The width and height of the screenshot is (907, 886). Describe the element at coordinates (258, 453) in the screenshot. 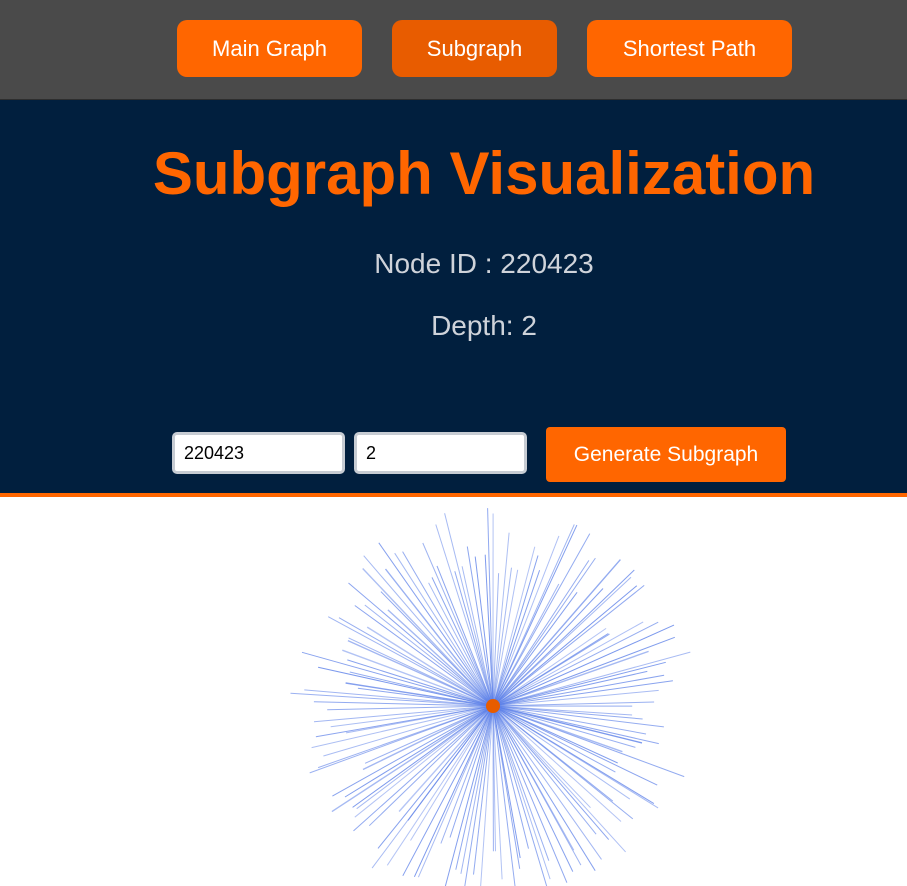

I see `node-id-input` at that location.